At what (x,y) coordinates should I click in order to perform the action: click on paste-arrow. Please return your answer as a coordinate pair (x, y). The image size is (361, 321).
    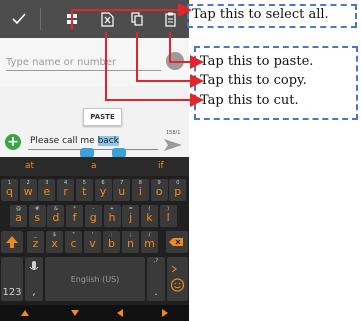
    Looking at the image, I should click on (186, 50).